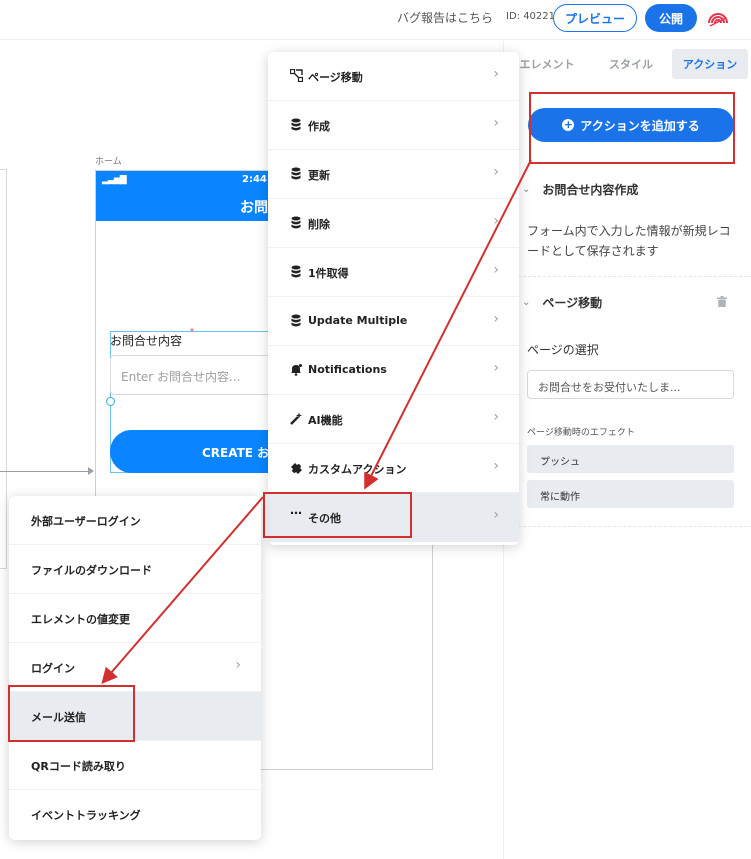  What do you see at coordinates (86, 815) in the screenshot?
I see `submenu-item-label: イベントトラッキング` at bounding box center [86, 815].